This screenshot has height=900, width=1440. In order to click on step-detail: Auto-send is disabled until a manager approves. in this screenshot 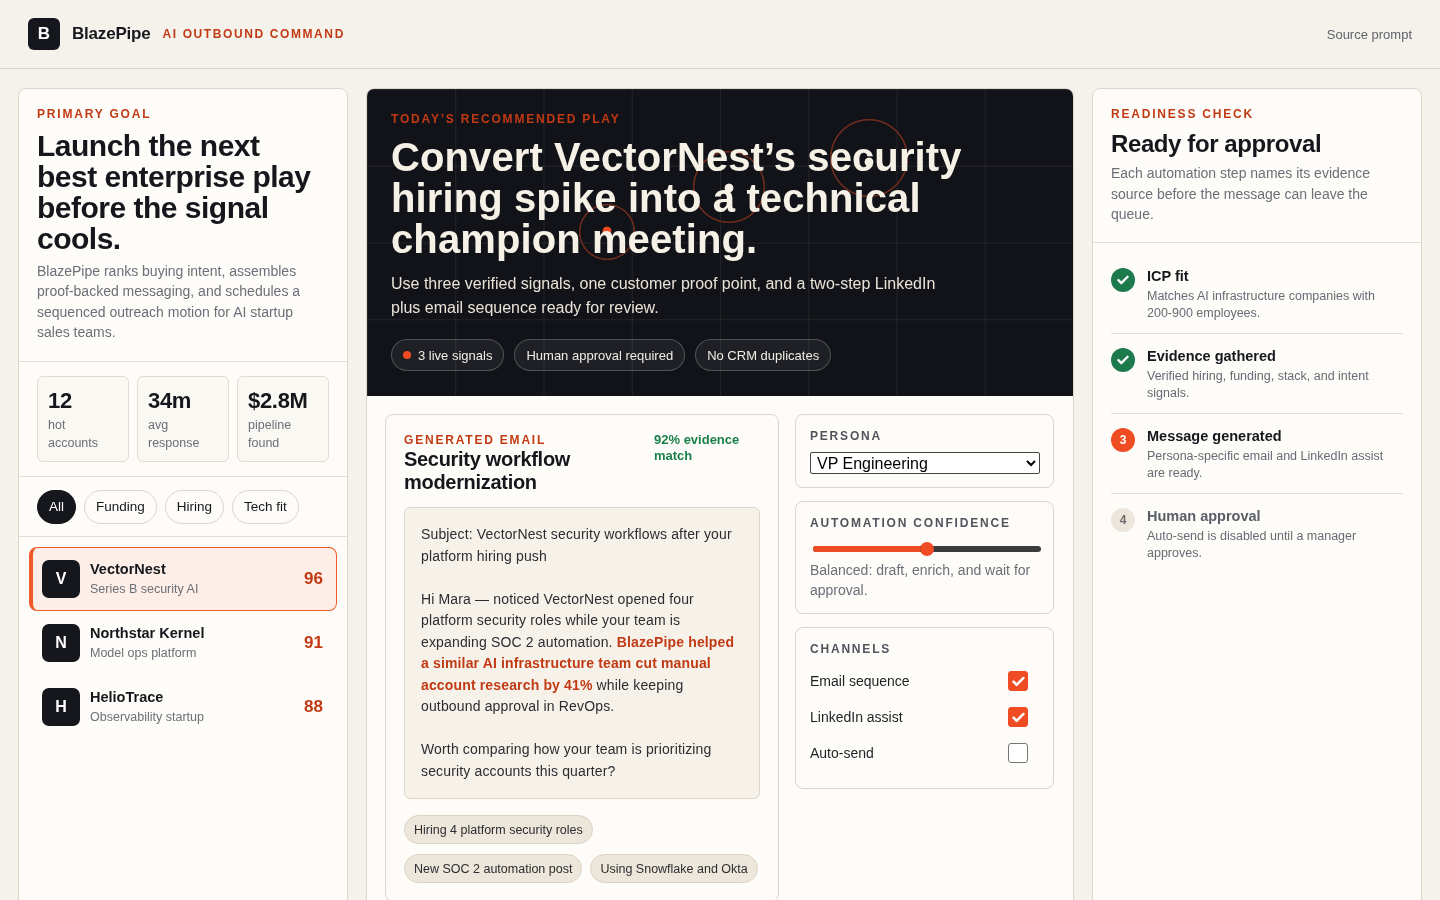, I will do `click(1252, 544)`.